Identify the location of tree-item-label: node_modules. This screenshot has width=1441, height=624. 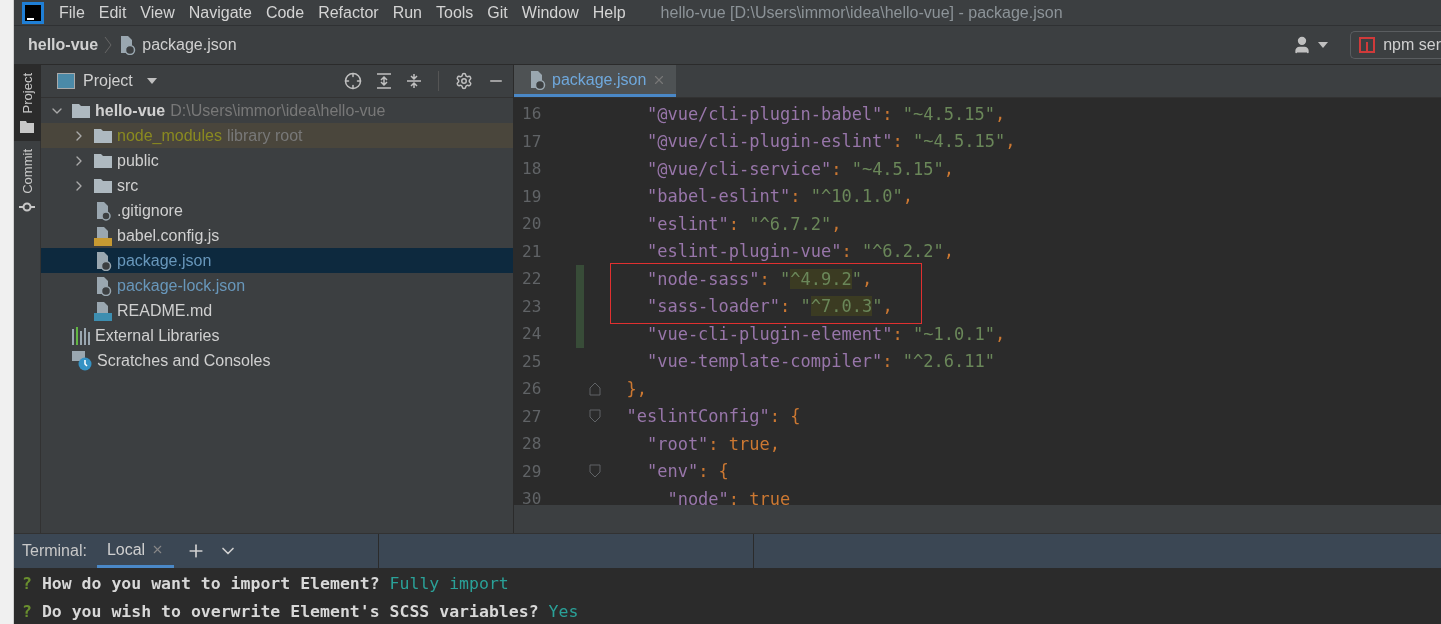
(169, 135).